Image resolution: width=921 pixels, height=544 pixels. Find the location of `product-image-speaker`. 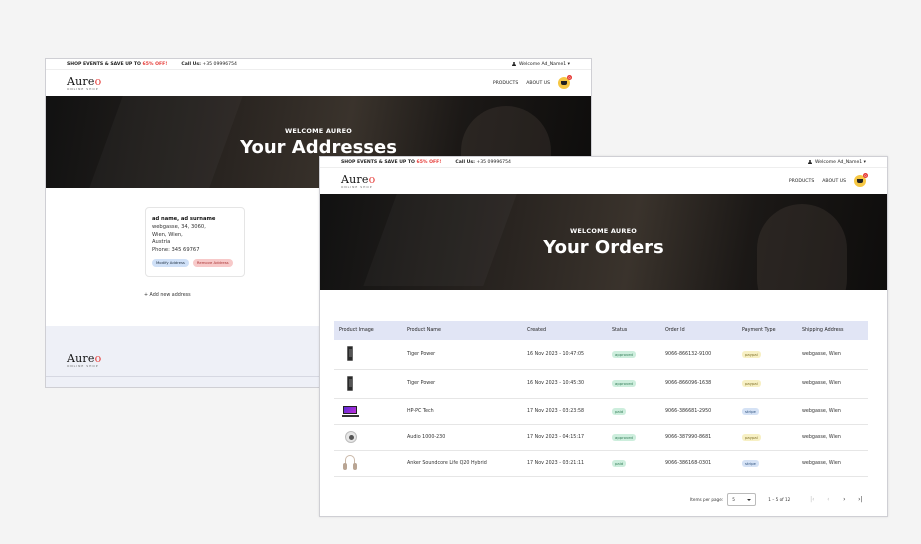

product-image-speaker is located at coordinates (350, 437).